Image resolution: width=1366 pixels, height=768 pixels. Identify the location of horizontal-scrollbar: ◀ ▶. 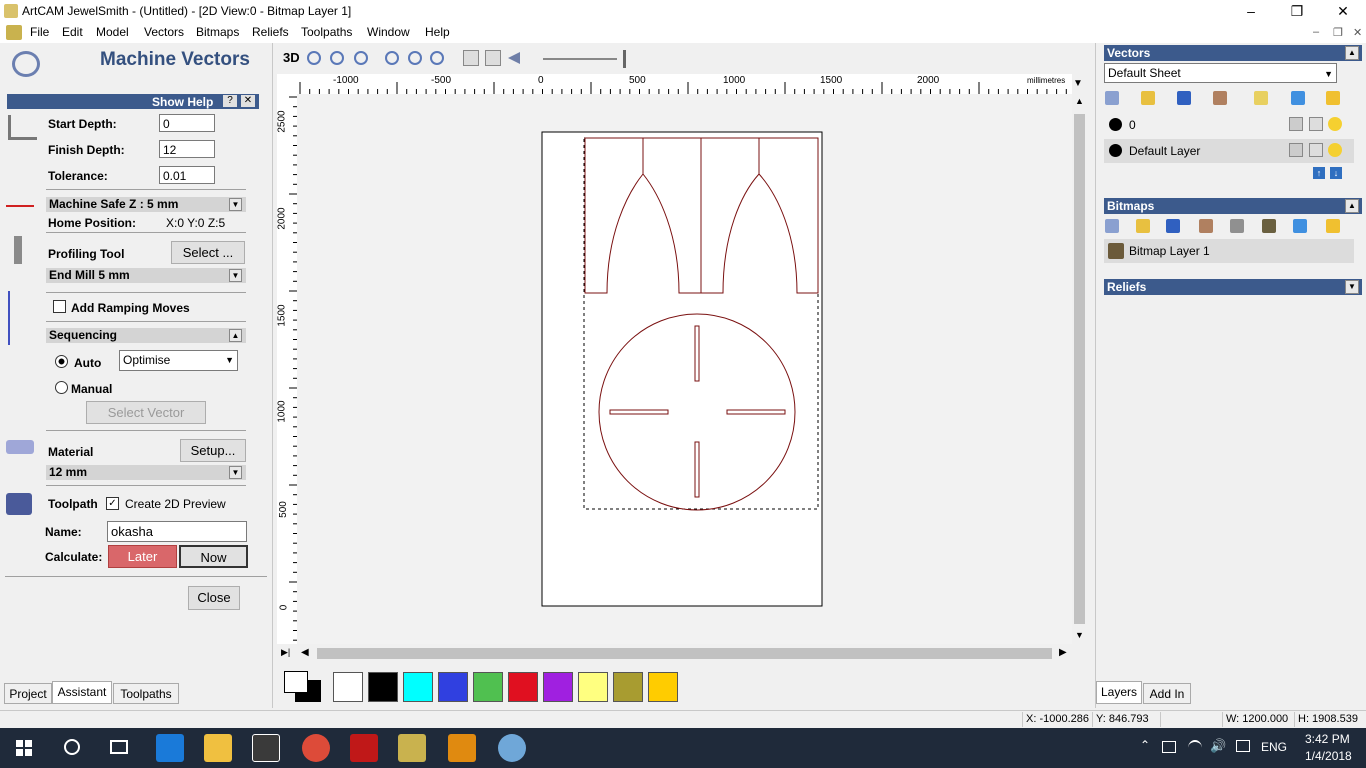
(684, 653).